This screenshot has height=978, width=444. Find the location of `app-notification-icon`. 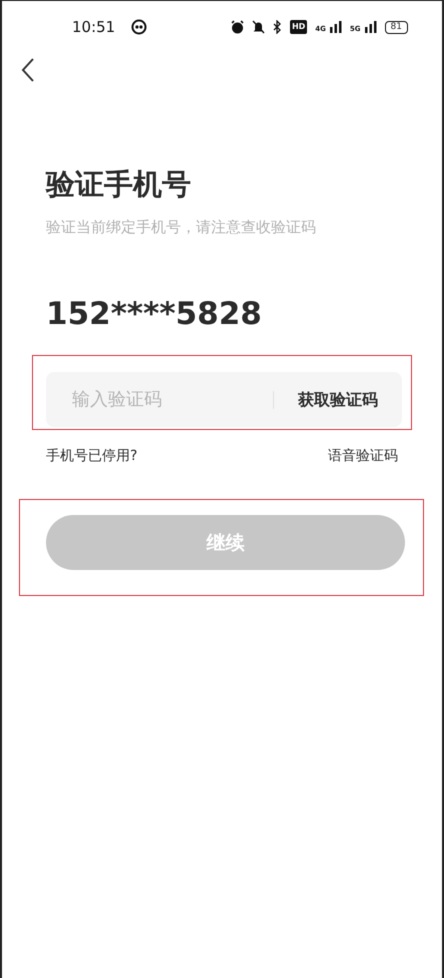

app-notification-icon is located at coordinates (139, 27).